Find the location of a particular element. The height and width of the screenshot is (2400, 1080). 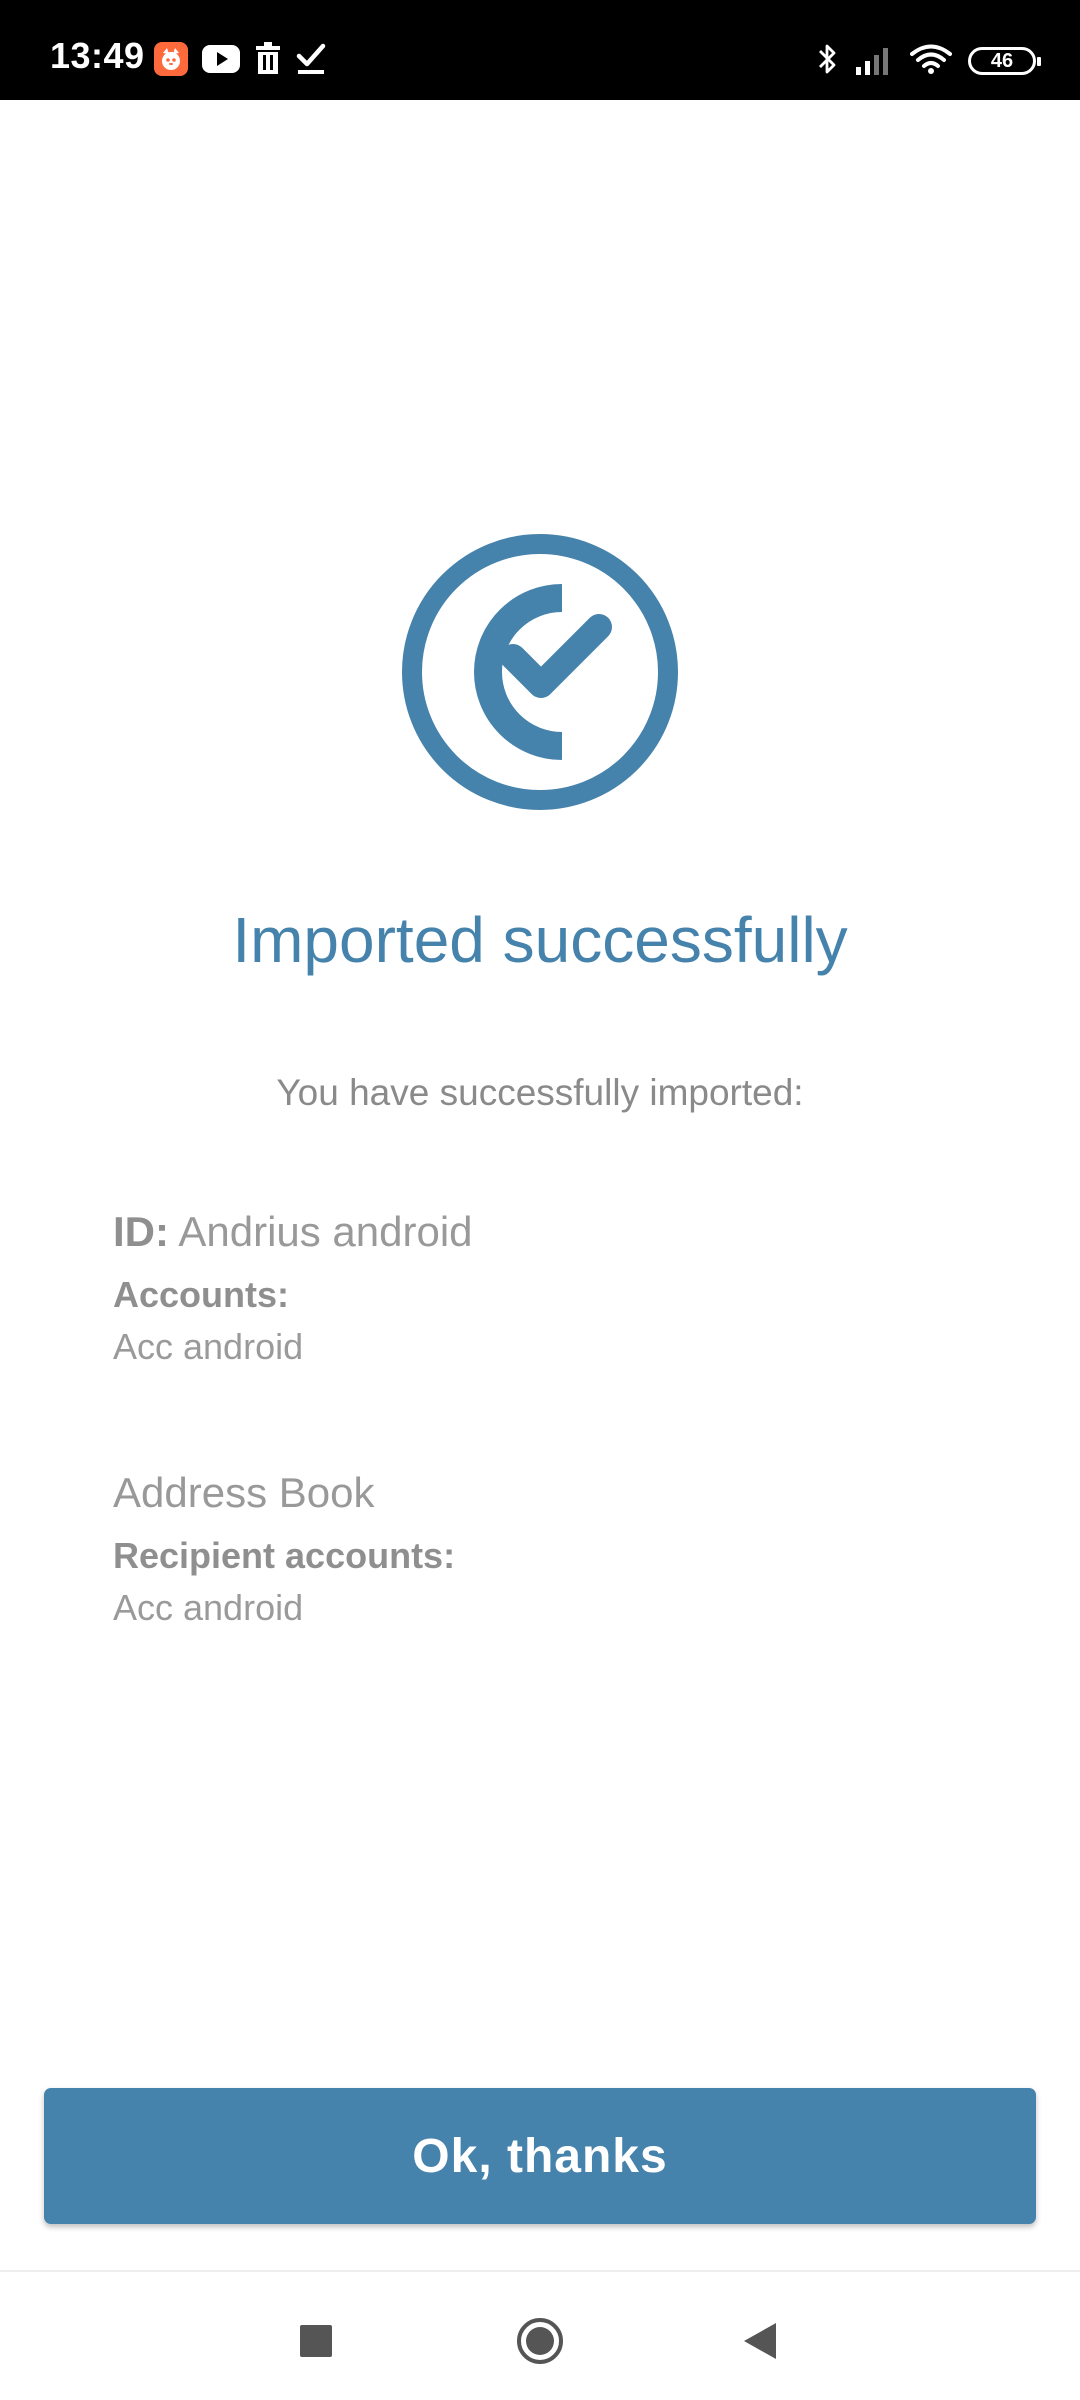

status-time: 13:49 is located at coordinates (97, 55).